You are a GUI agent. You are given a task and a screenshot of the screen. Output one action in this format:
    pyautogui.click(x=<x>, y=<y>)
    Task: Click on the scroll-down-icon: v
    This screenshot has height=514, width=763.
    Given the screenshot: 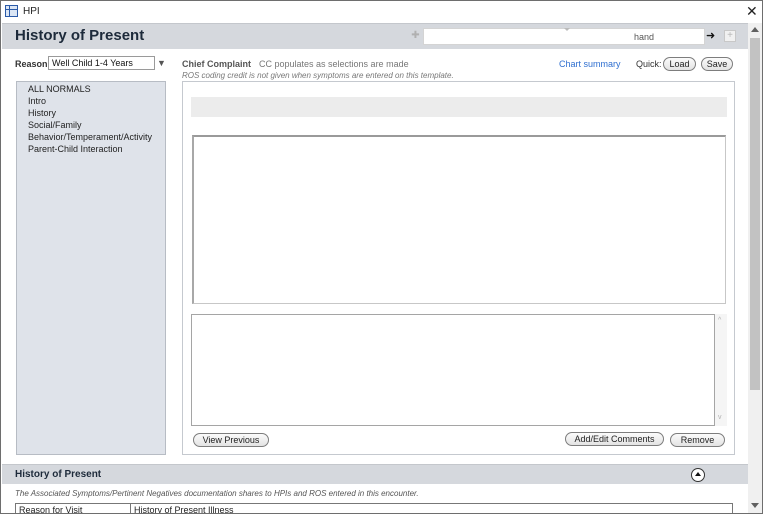 What is the action you would take?
    pyautogui.click(x=720, y=417)
    